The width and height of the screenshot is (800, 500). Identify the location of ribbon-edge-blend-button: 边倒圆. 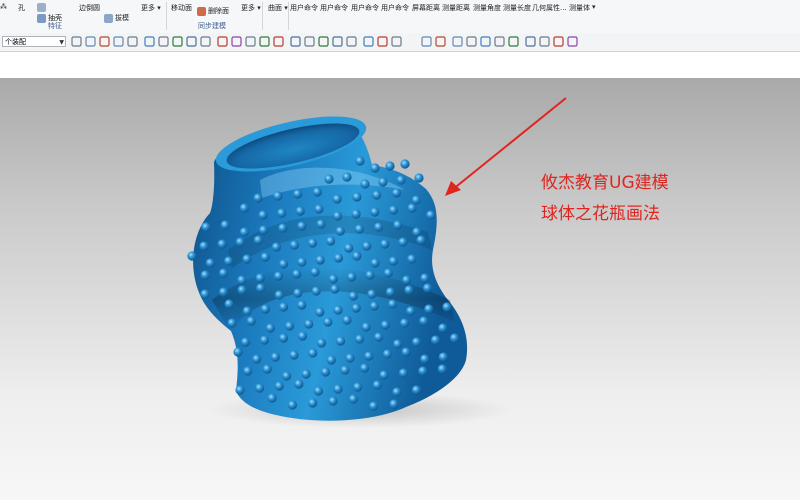
(89, 8).